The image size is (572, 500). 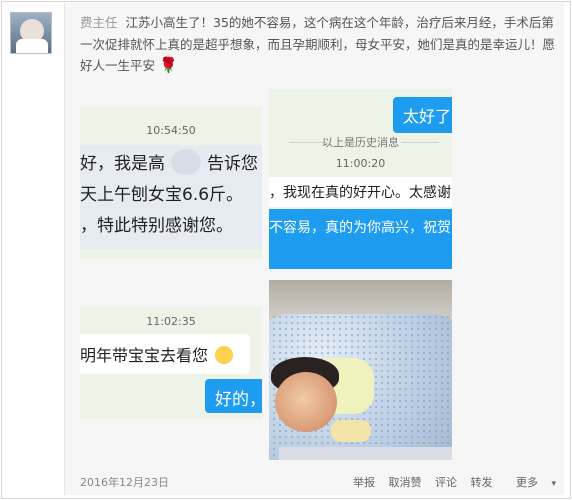 What do you see at coordinates (360, 370) in the screenshot?
I see `baby-photo` at bounding box center [360, 370].